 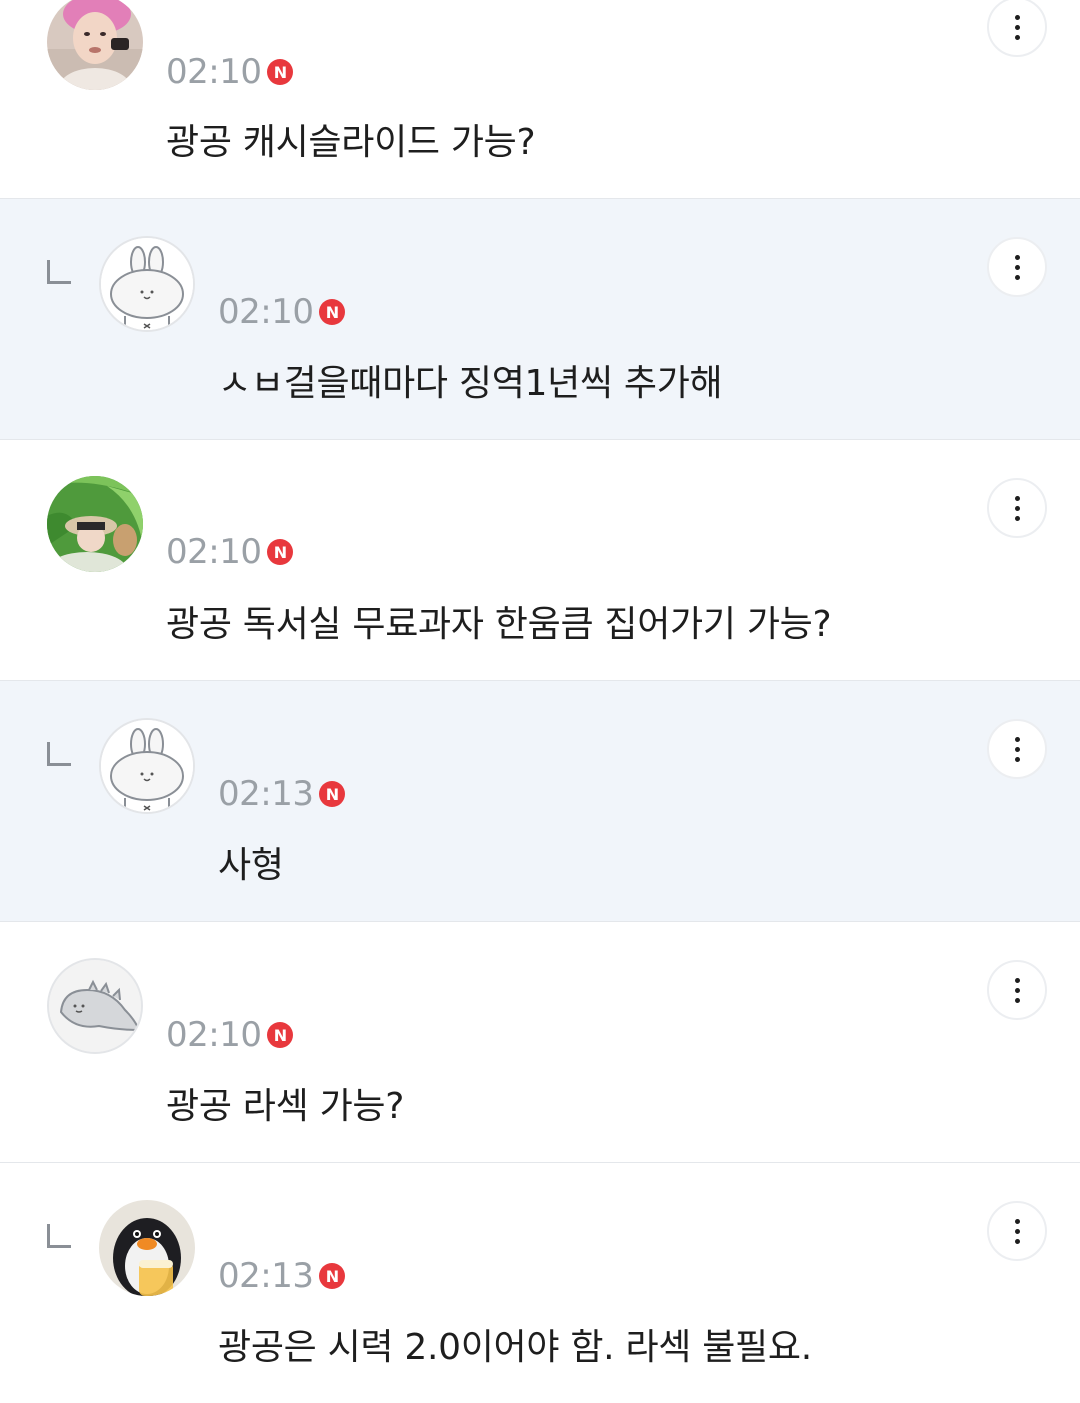 I want to click on comment-text: 광공은 시력 2.0이어야 함. 라섹 불필요., so click(x=515, y=1347).